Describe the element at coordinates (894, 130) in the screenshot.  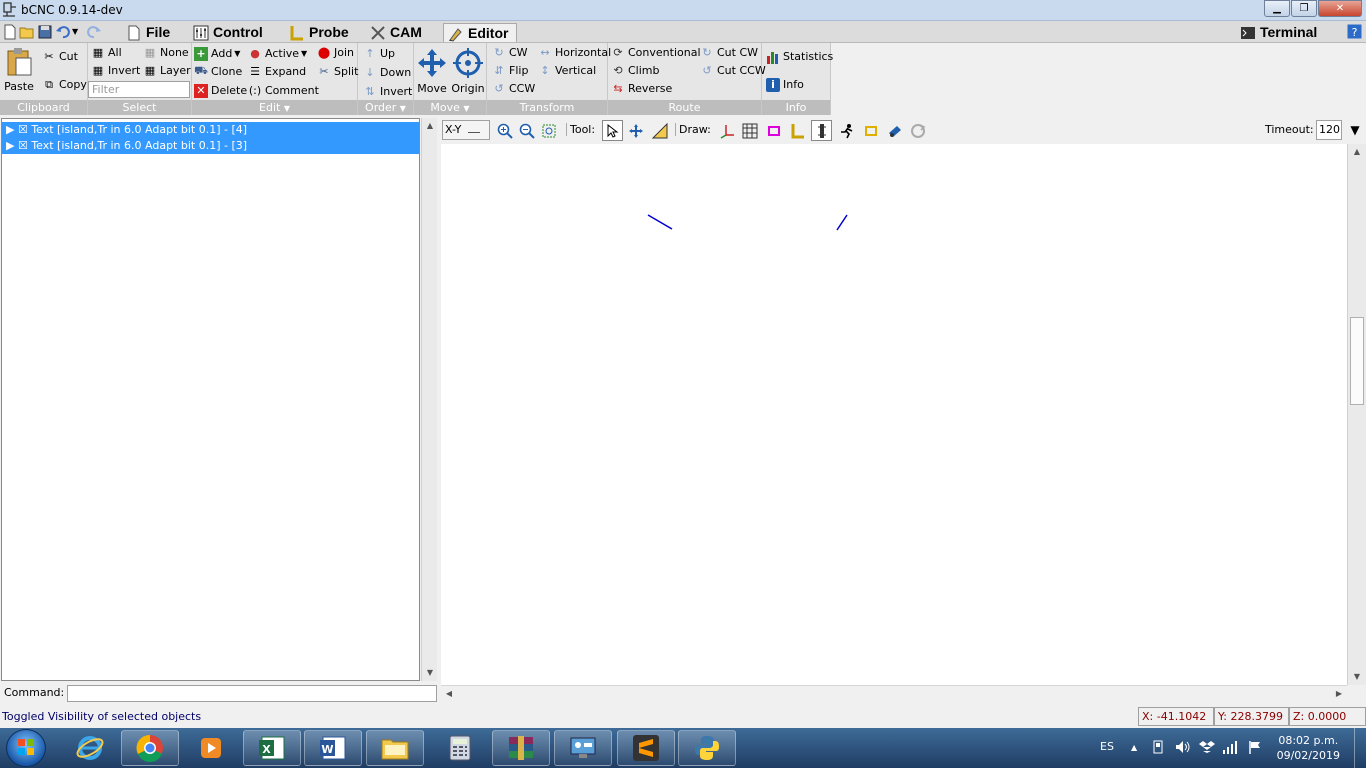
I see `draw-camera-button` at that location.